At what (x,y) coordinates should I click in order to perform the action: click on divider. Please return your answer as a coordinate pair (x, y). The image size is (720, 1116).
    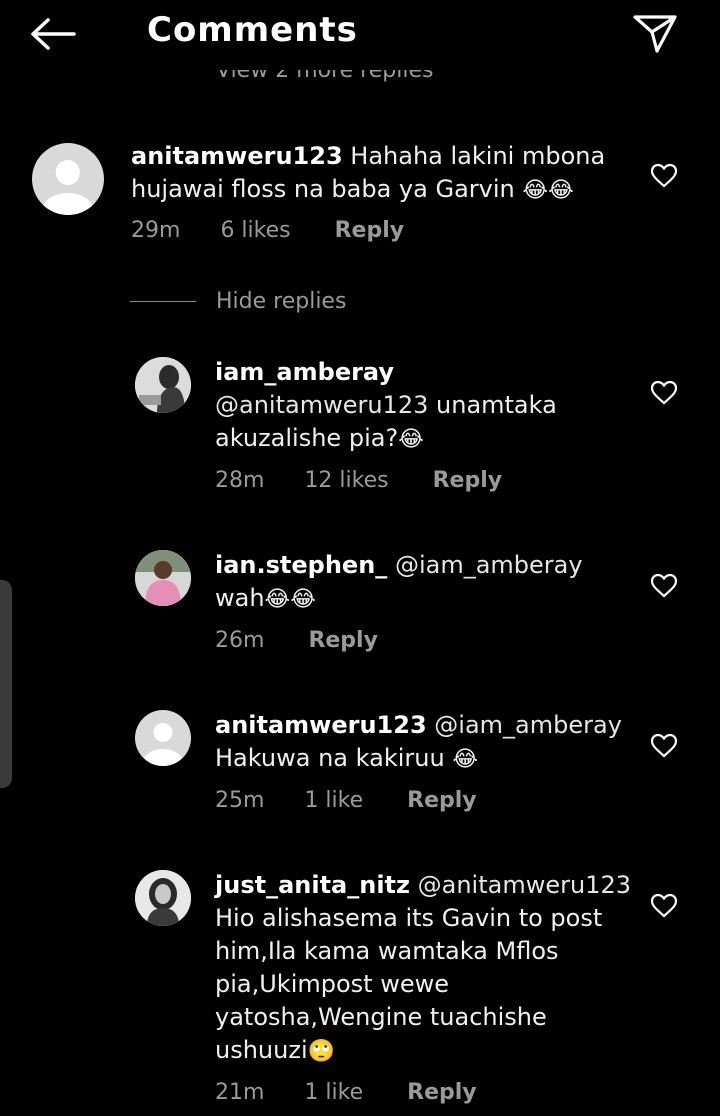
    Looking at the image, I should click on (163, 301).